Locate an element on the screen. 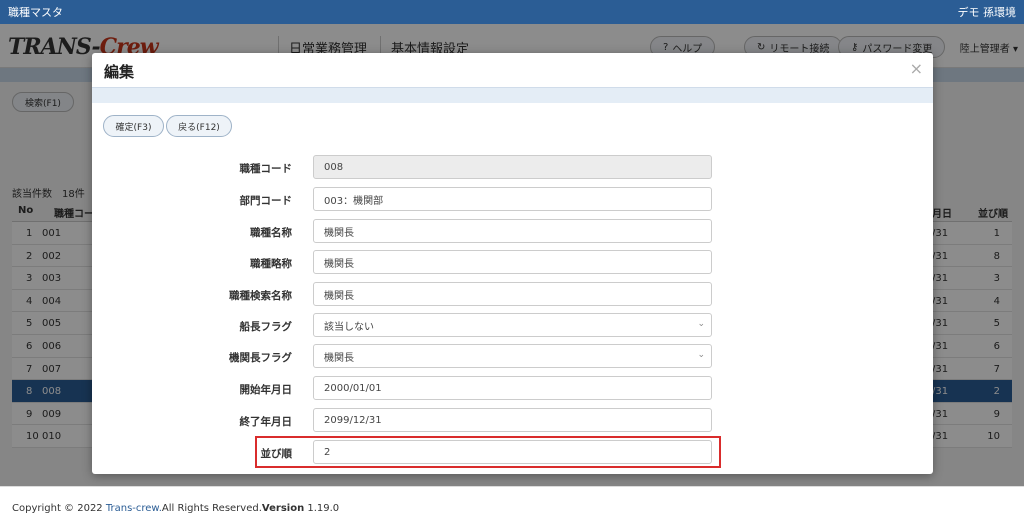 The image size is (1024, 528). close-icon: × is located at coordinates (916, 68).